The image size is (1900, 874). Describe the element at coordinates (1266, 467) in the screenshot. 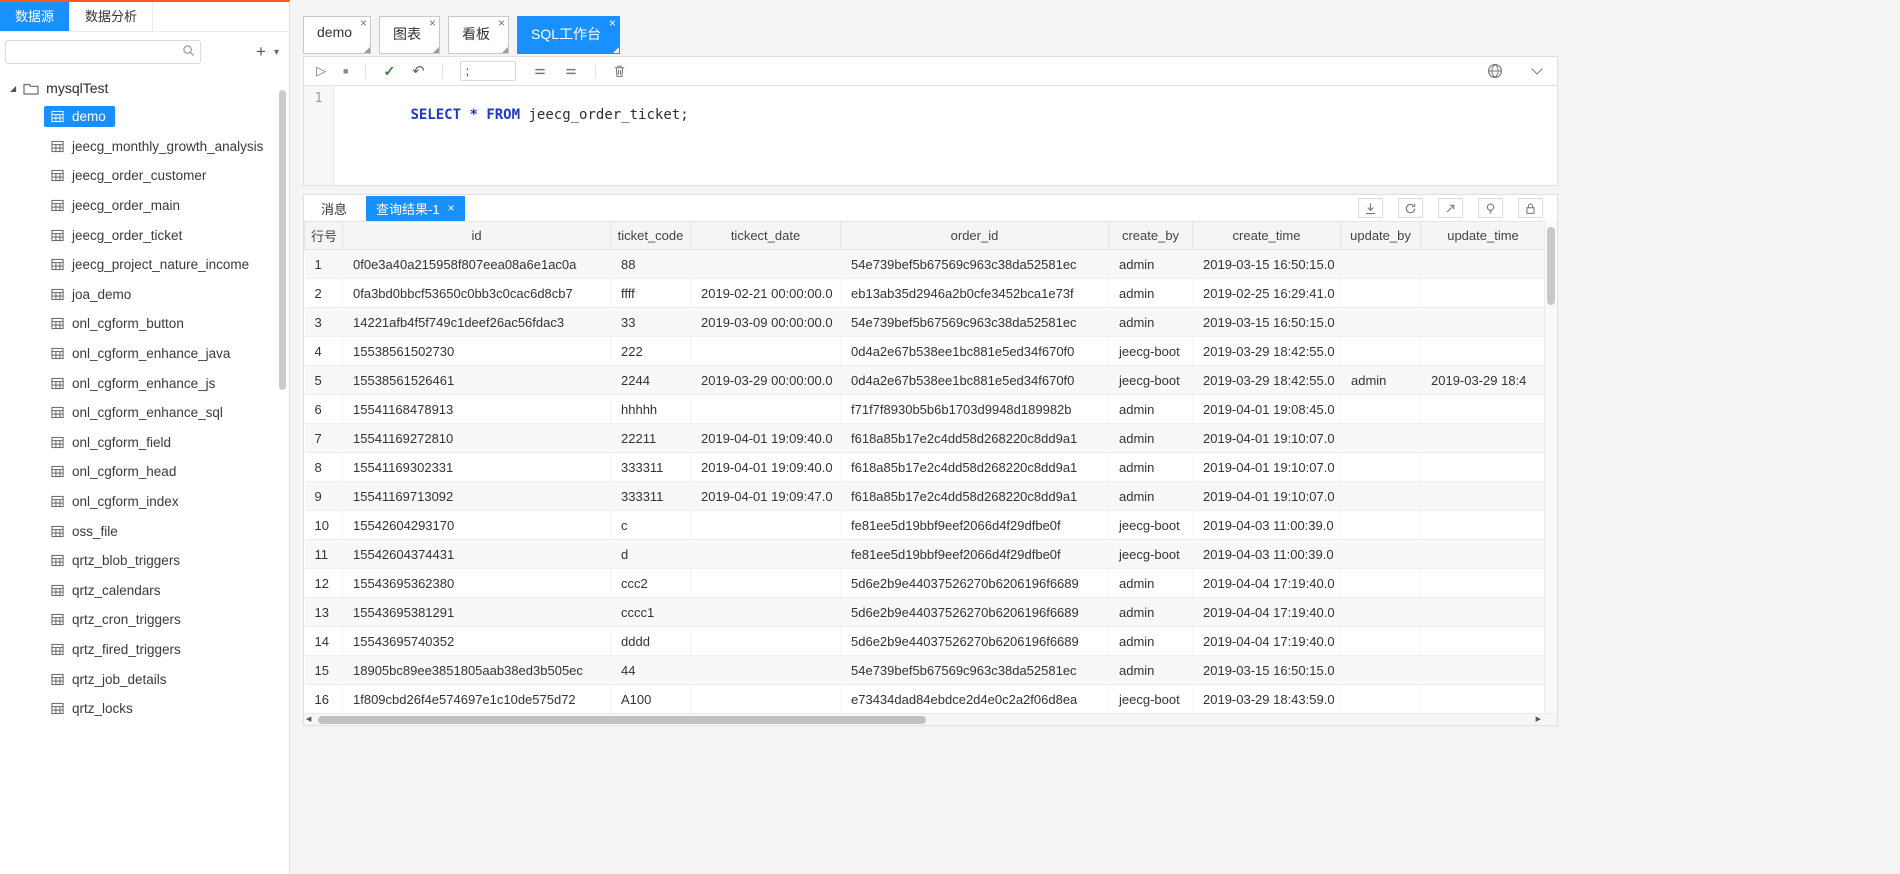

I see `cell-create-time: 2019-04-01 19:10:07.0` at that location.